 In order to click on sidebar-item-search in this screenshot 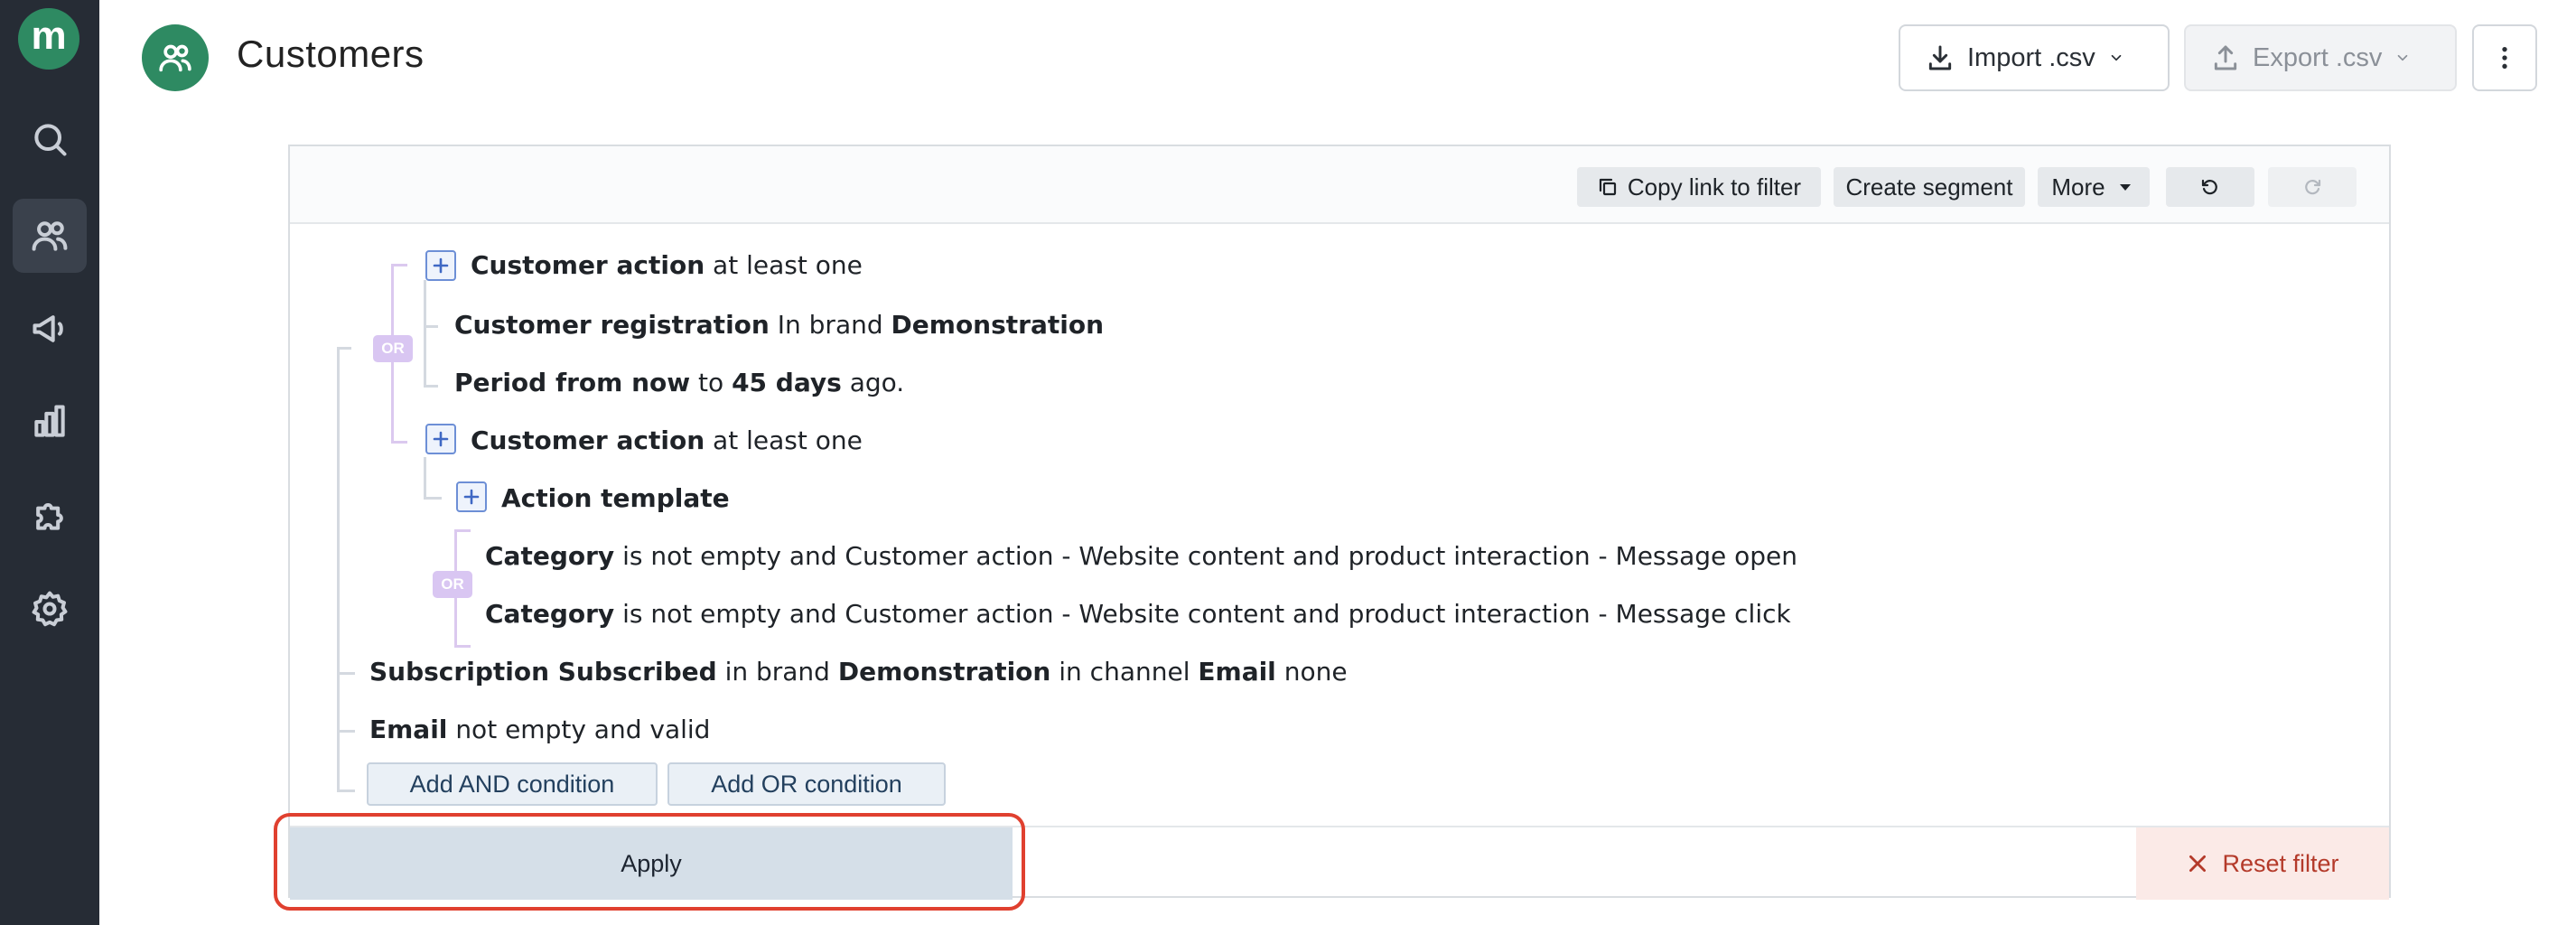, I will do `click(50, 139)`.